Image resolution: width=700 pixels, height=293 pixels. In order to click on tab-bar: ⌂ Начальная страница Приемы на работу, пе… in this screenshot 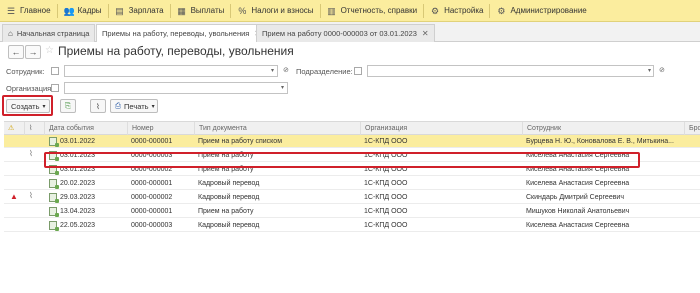, I will do `click(350, 32)`.